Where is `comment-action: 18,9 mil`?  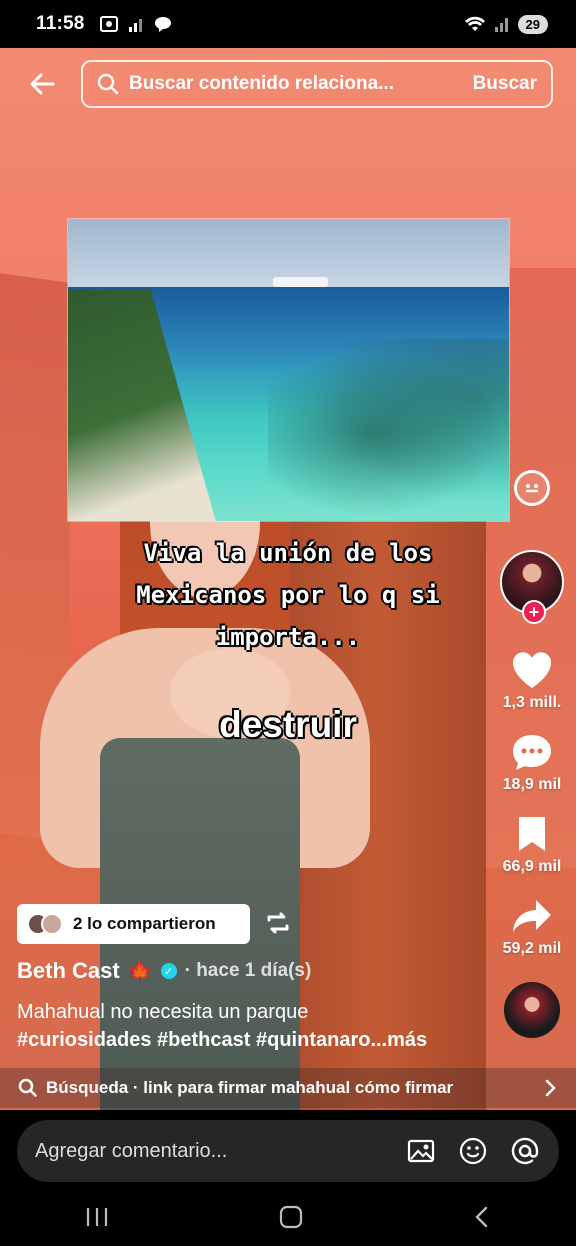 comment-action: 18,9 mil is located at coordinates (532, 763).